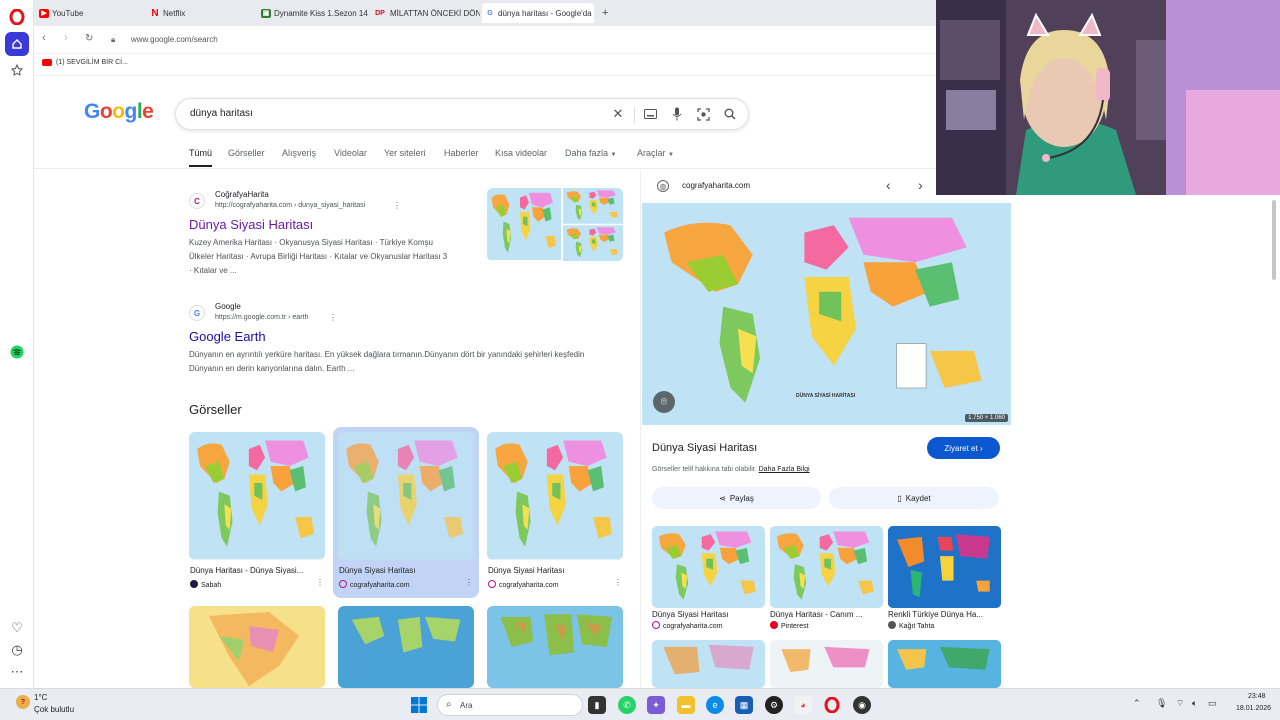 The width and height of the screenshot is (1280, 720). Describe the element at coordinates (774, 705) in the screenshot. I see `steam-icon: ⚙` at that location.